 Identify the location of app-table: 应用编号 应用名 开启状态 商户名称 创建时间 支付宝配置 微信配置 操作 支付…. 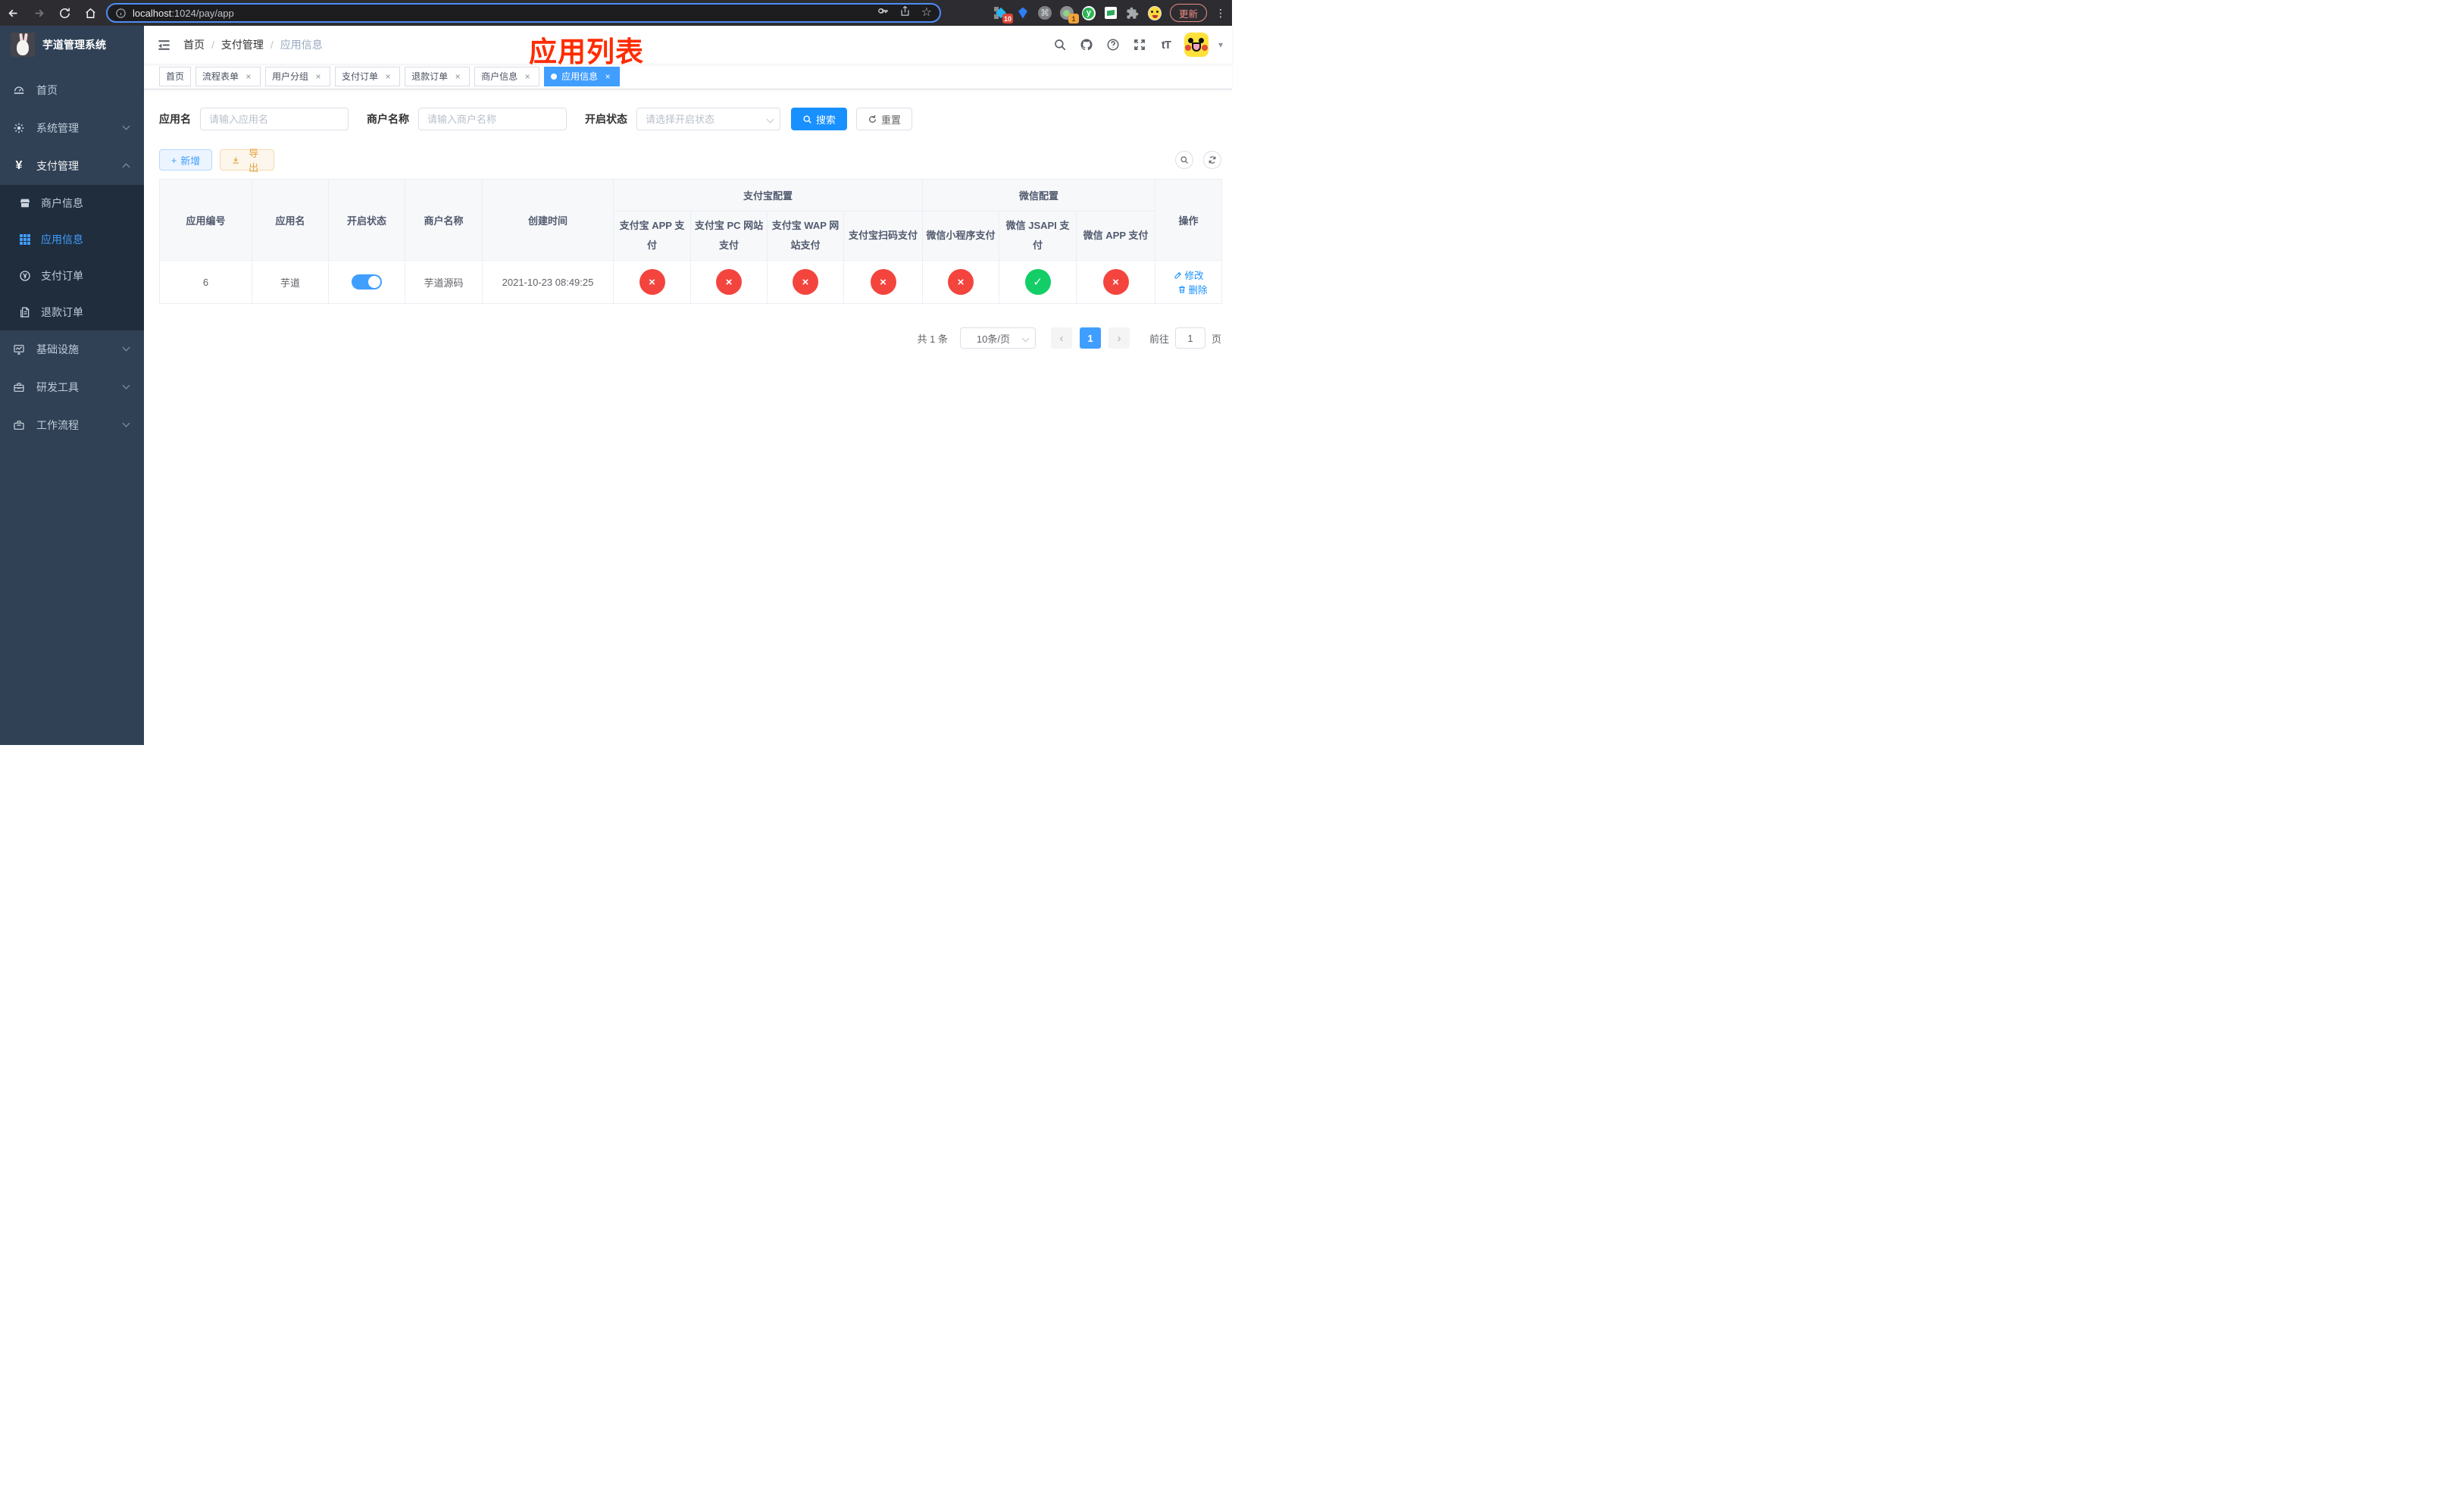
(691, 241).